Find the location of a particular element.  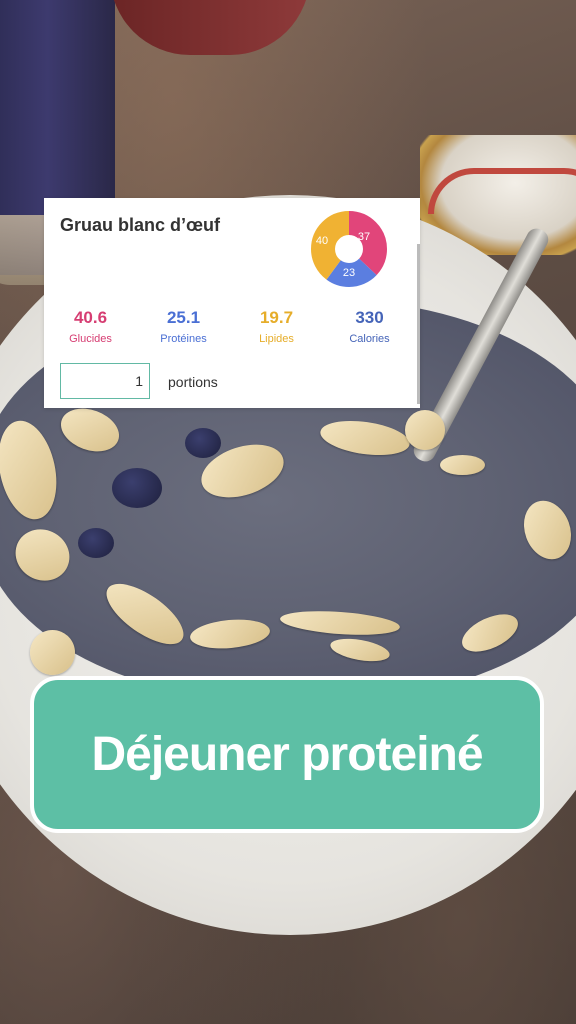

jar-seal is located at coordinates (502, 191).